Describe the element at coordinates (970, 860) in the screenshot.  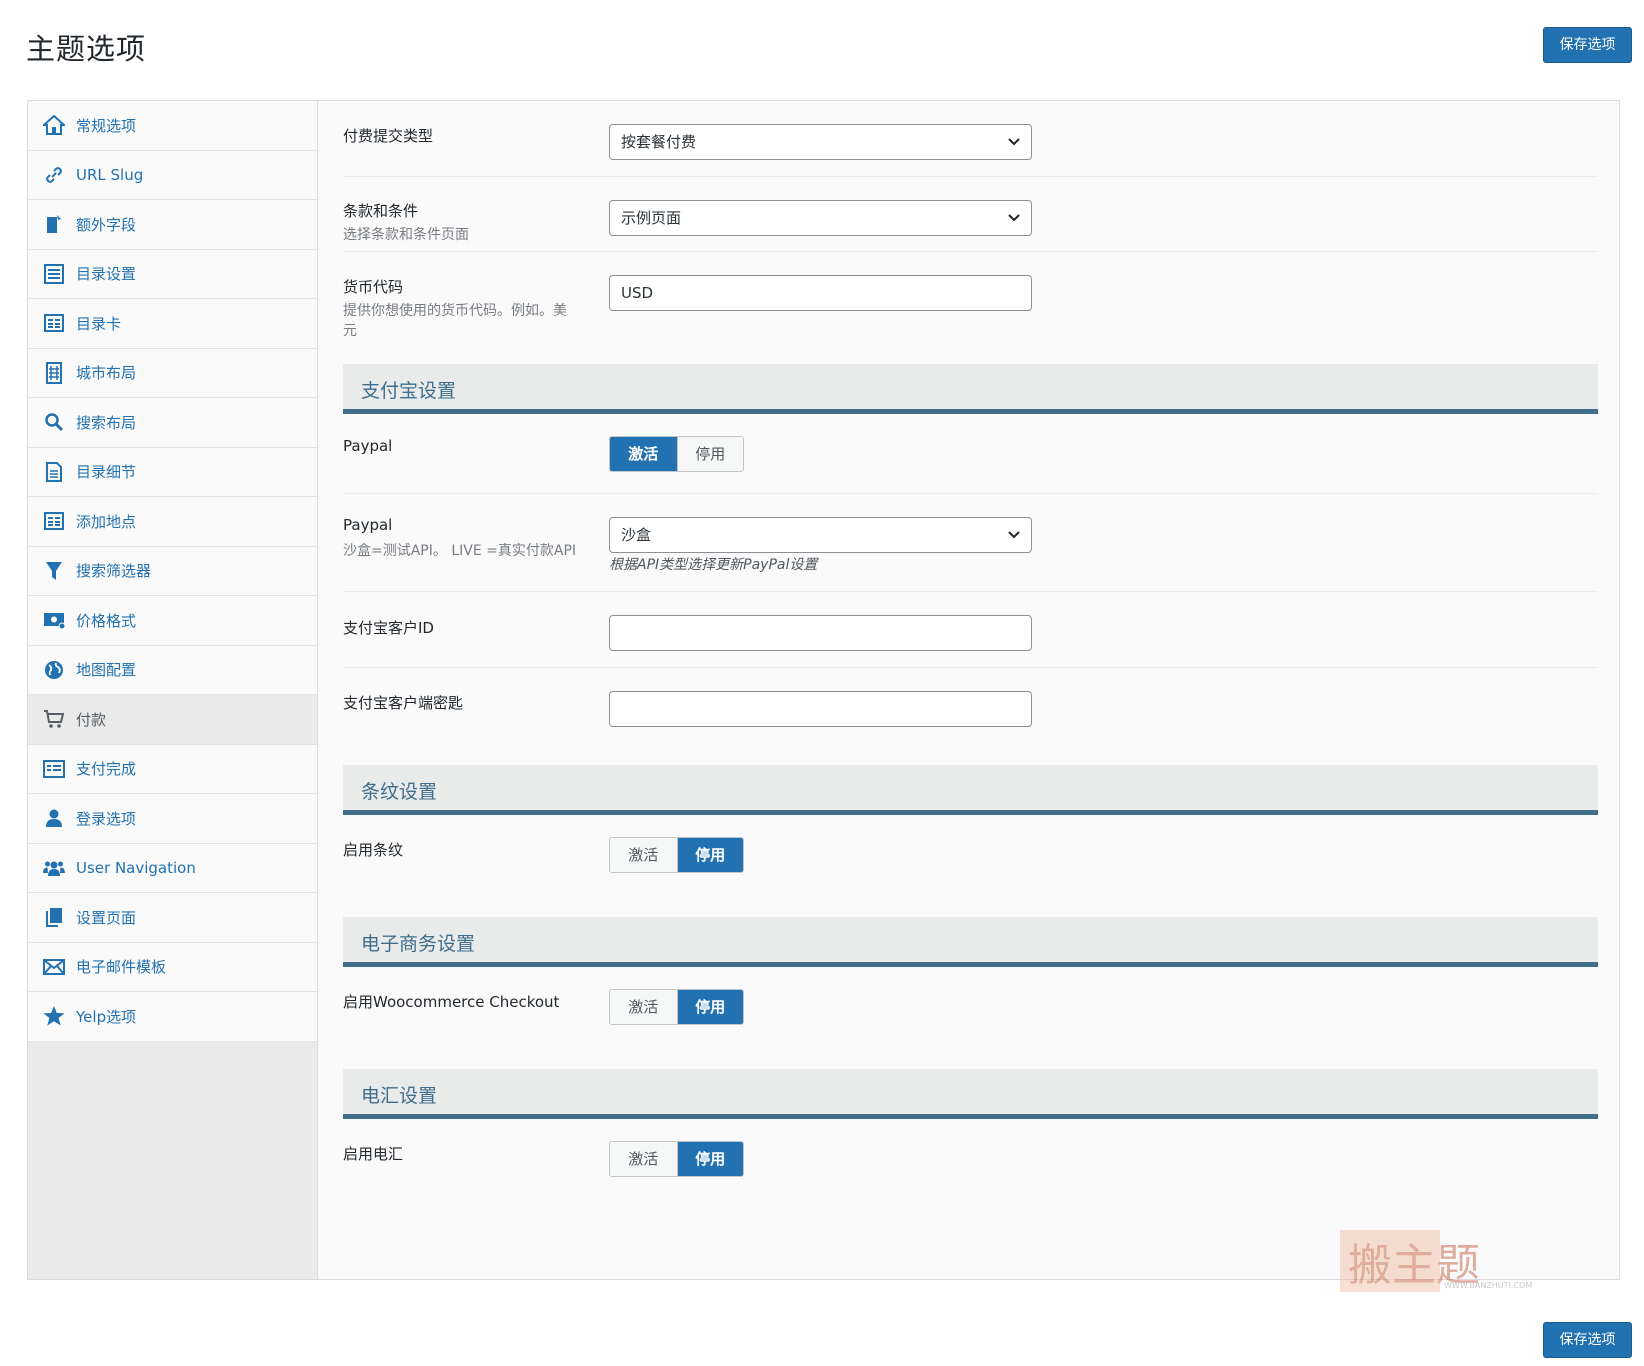
I see `stripe-toggle-row: 启用条纹 激活 停用` at that location.